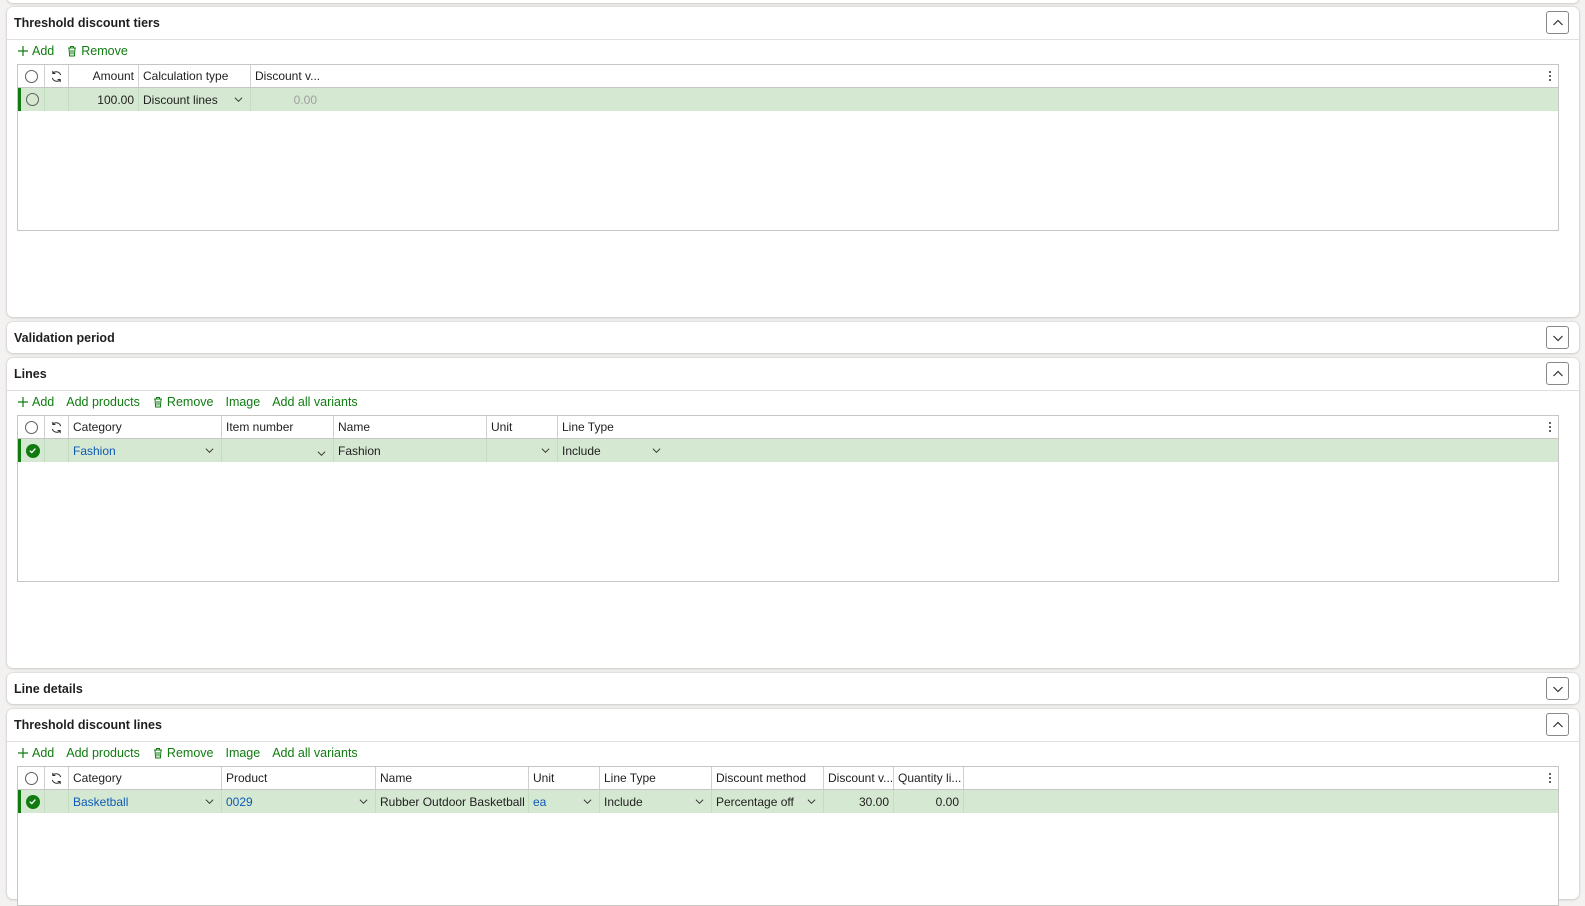 Image resolution: width=1585 pixels, height=906 pixels. Describe the element at coordinates (793, 374) in the screenshot. I see `section-header: Lines` at that location.